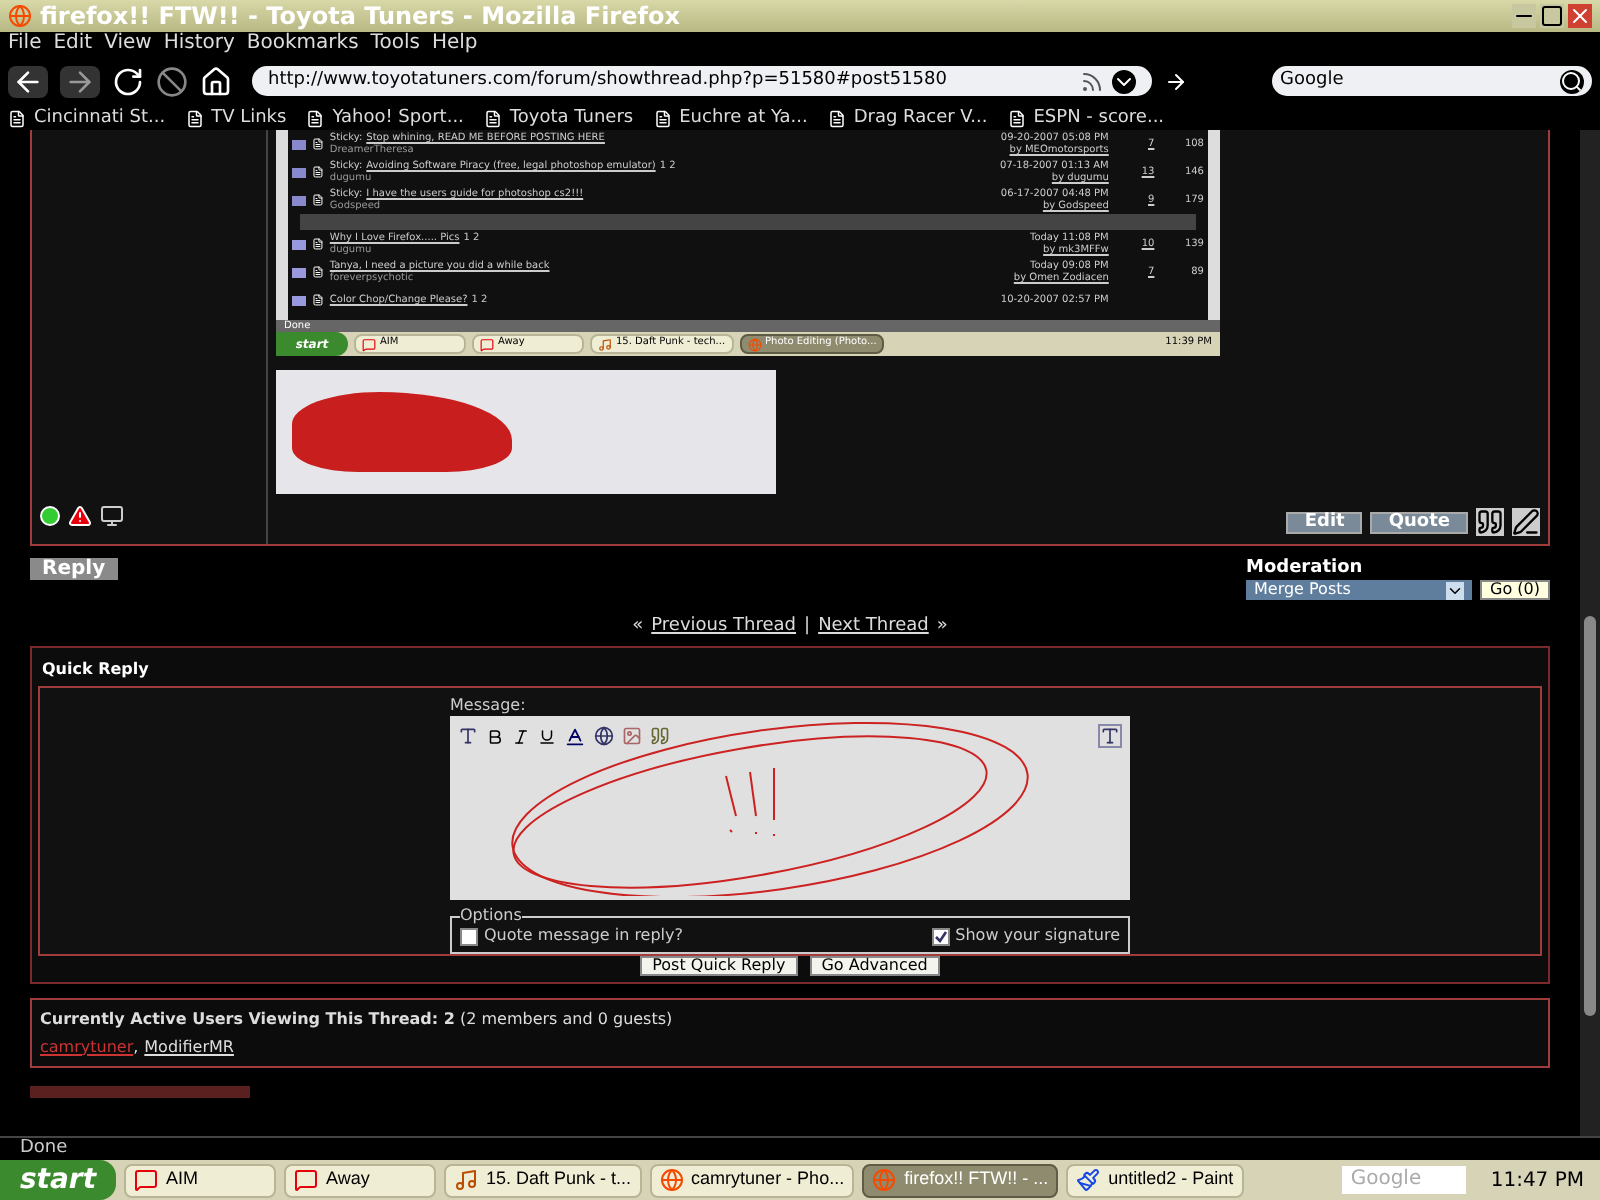 The image size is (1600, 1200). Describe the element at coordinates (1419, 522) in the screenshot. I see `post-button: Quote` at that location.